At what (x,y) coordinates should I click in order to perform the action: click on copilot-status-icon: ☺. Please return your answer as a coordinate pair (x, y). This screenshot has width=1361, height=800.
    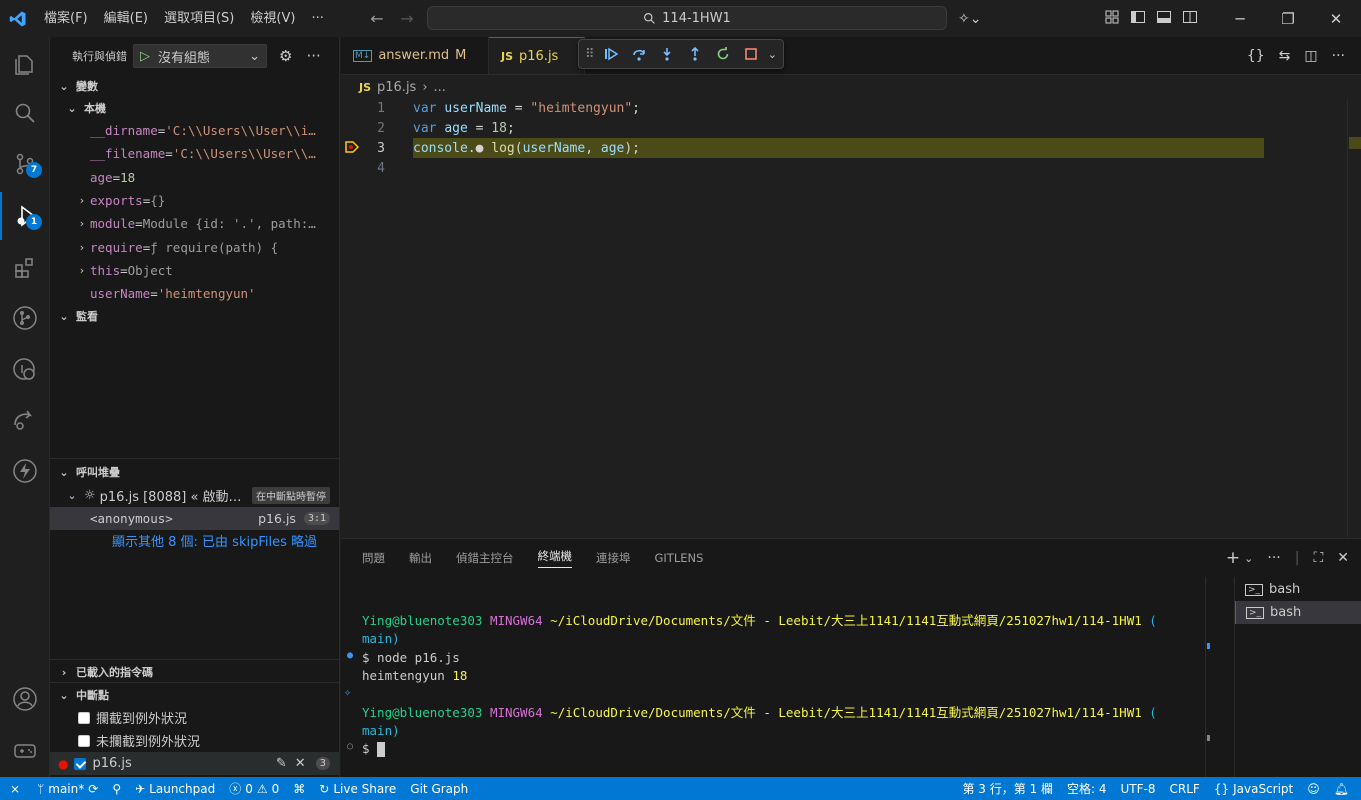
    Looking at the image, I should click on (1313, 788).